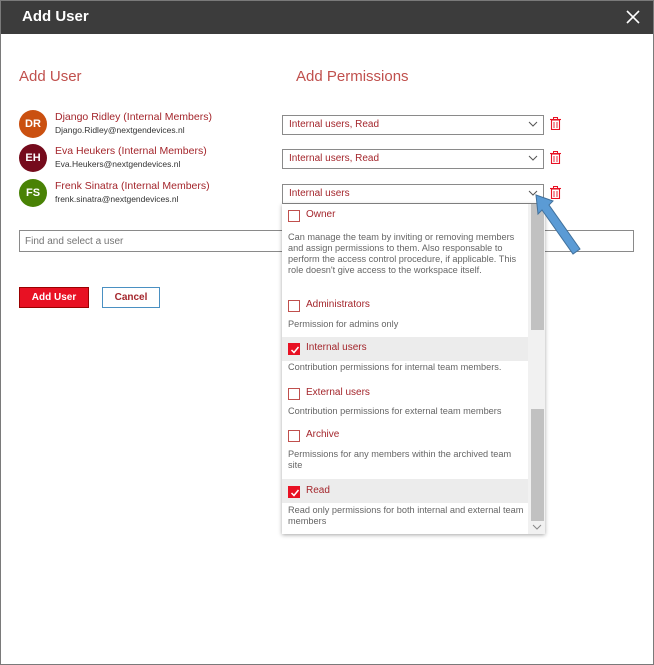 The image size is (654, 665). What do you see at coordinates (343, 324) in the screenshot?
I see `option-description: Permission for admins only` at bounding box center [343, 324].